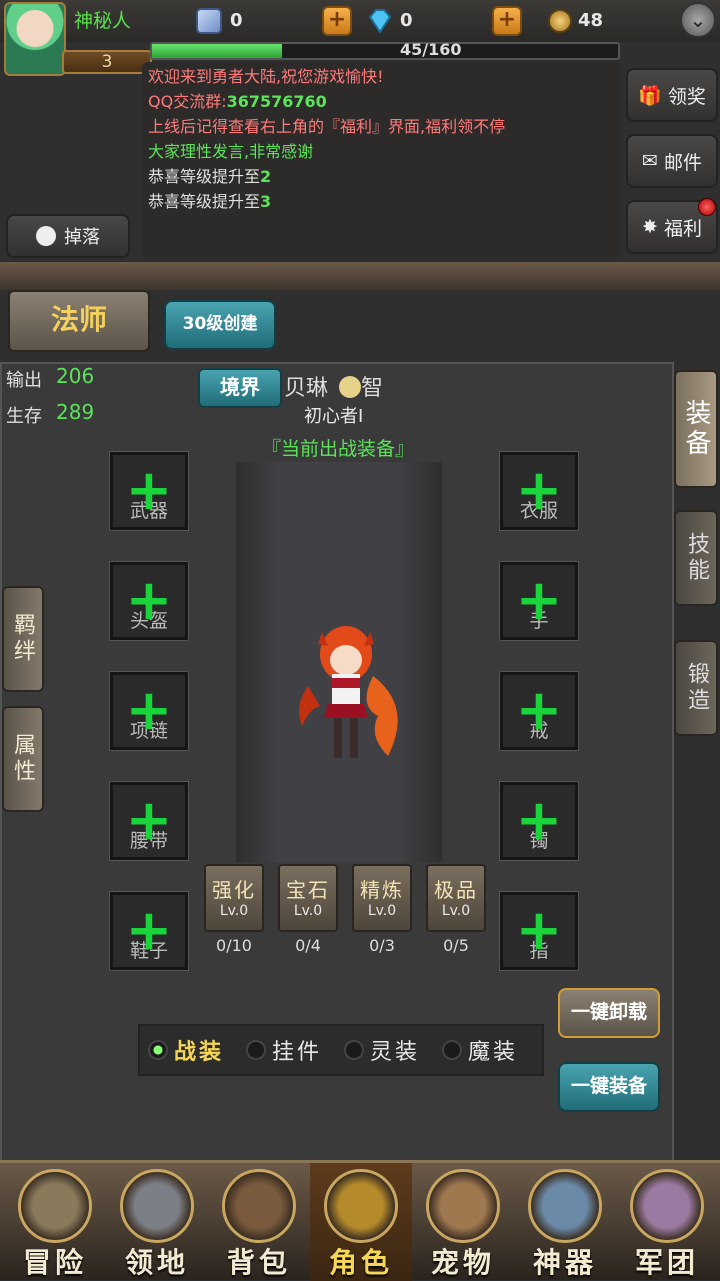  I want to click on suit-label: 战装, so click(199, 1052).